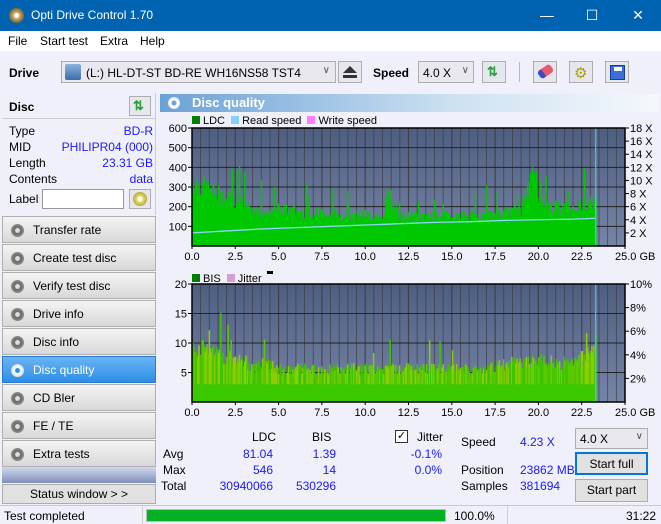 The image size is (661, 524). What do you see at coordinates (173, 454) in the screenshot?
I see `stats-avg-label: Avg` at bounding box center [173, 454].